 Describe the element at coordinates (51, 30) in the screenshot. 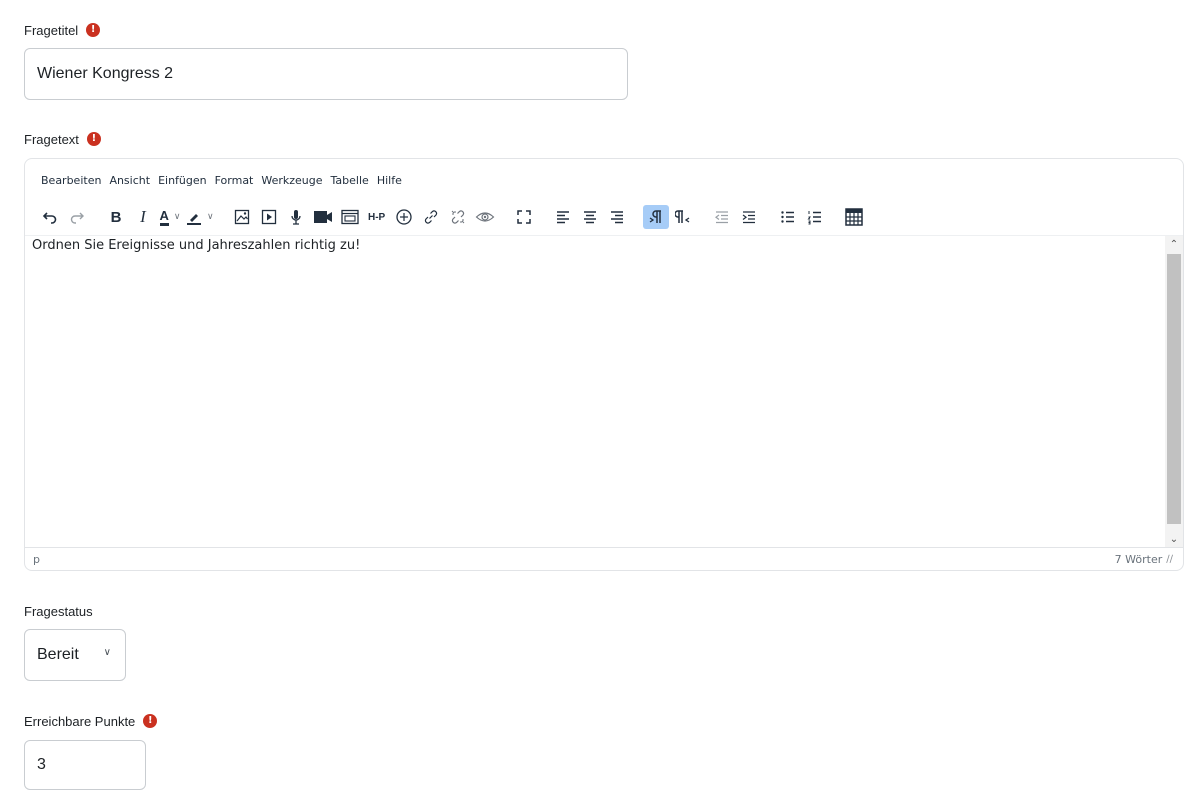

I see `title-label: Fragetitel` at that location.